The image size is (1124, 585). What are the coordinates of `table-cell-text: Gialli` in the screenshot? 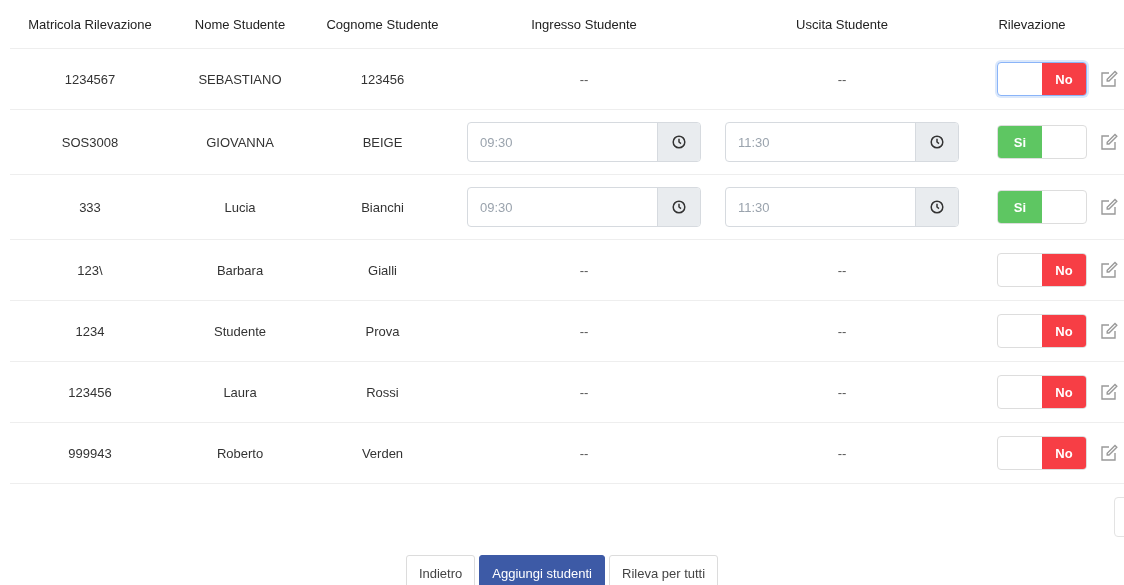 It's located at (382, 270).